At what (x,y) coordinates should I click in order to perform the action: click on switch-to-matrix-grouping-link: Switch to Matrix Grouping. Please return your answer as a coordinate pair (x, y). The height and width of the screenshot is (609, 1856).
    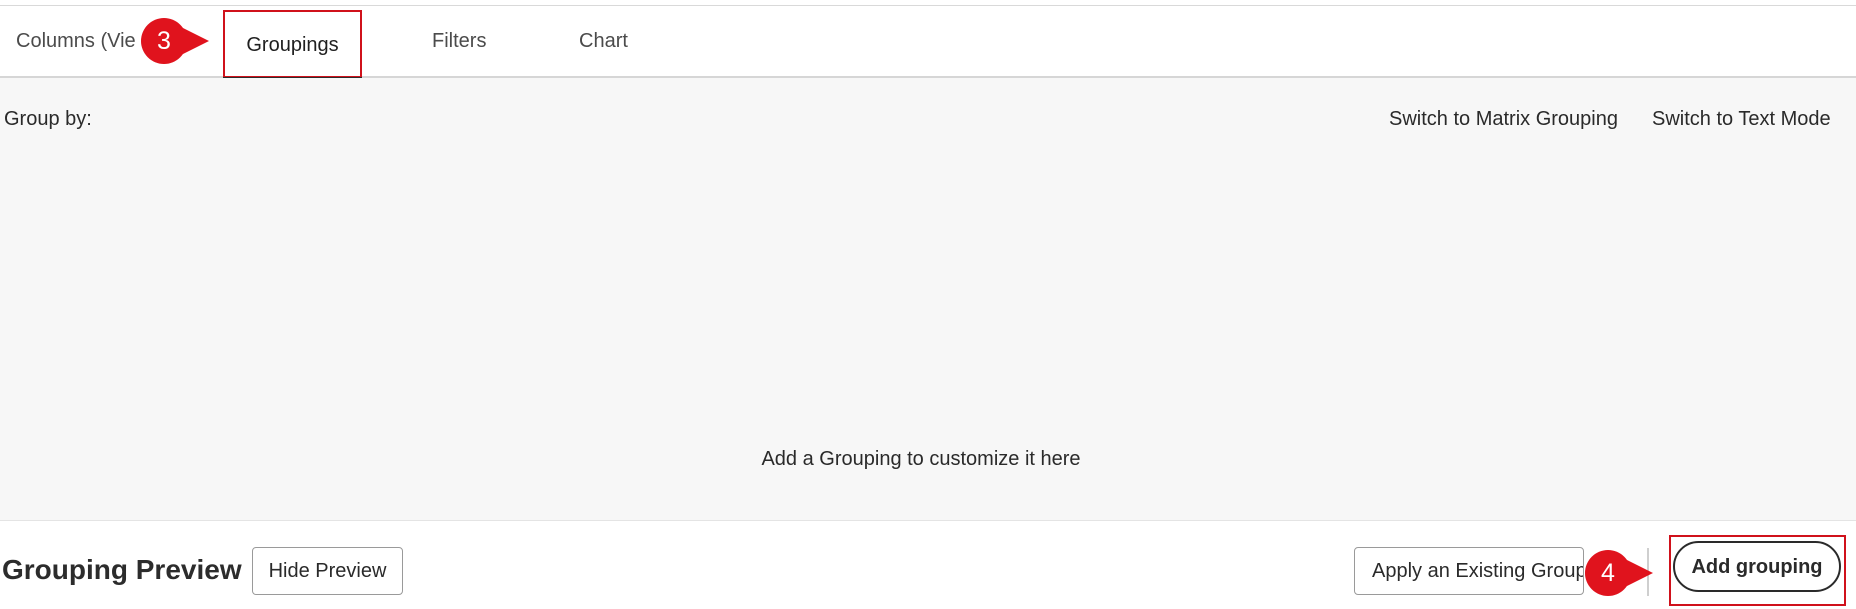
    Looking at the image, I should click on (1503, 119).